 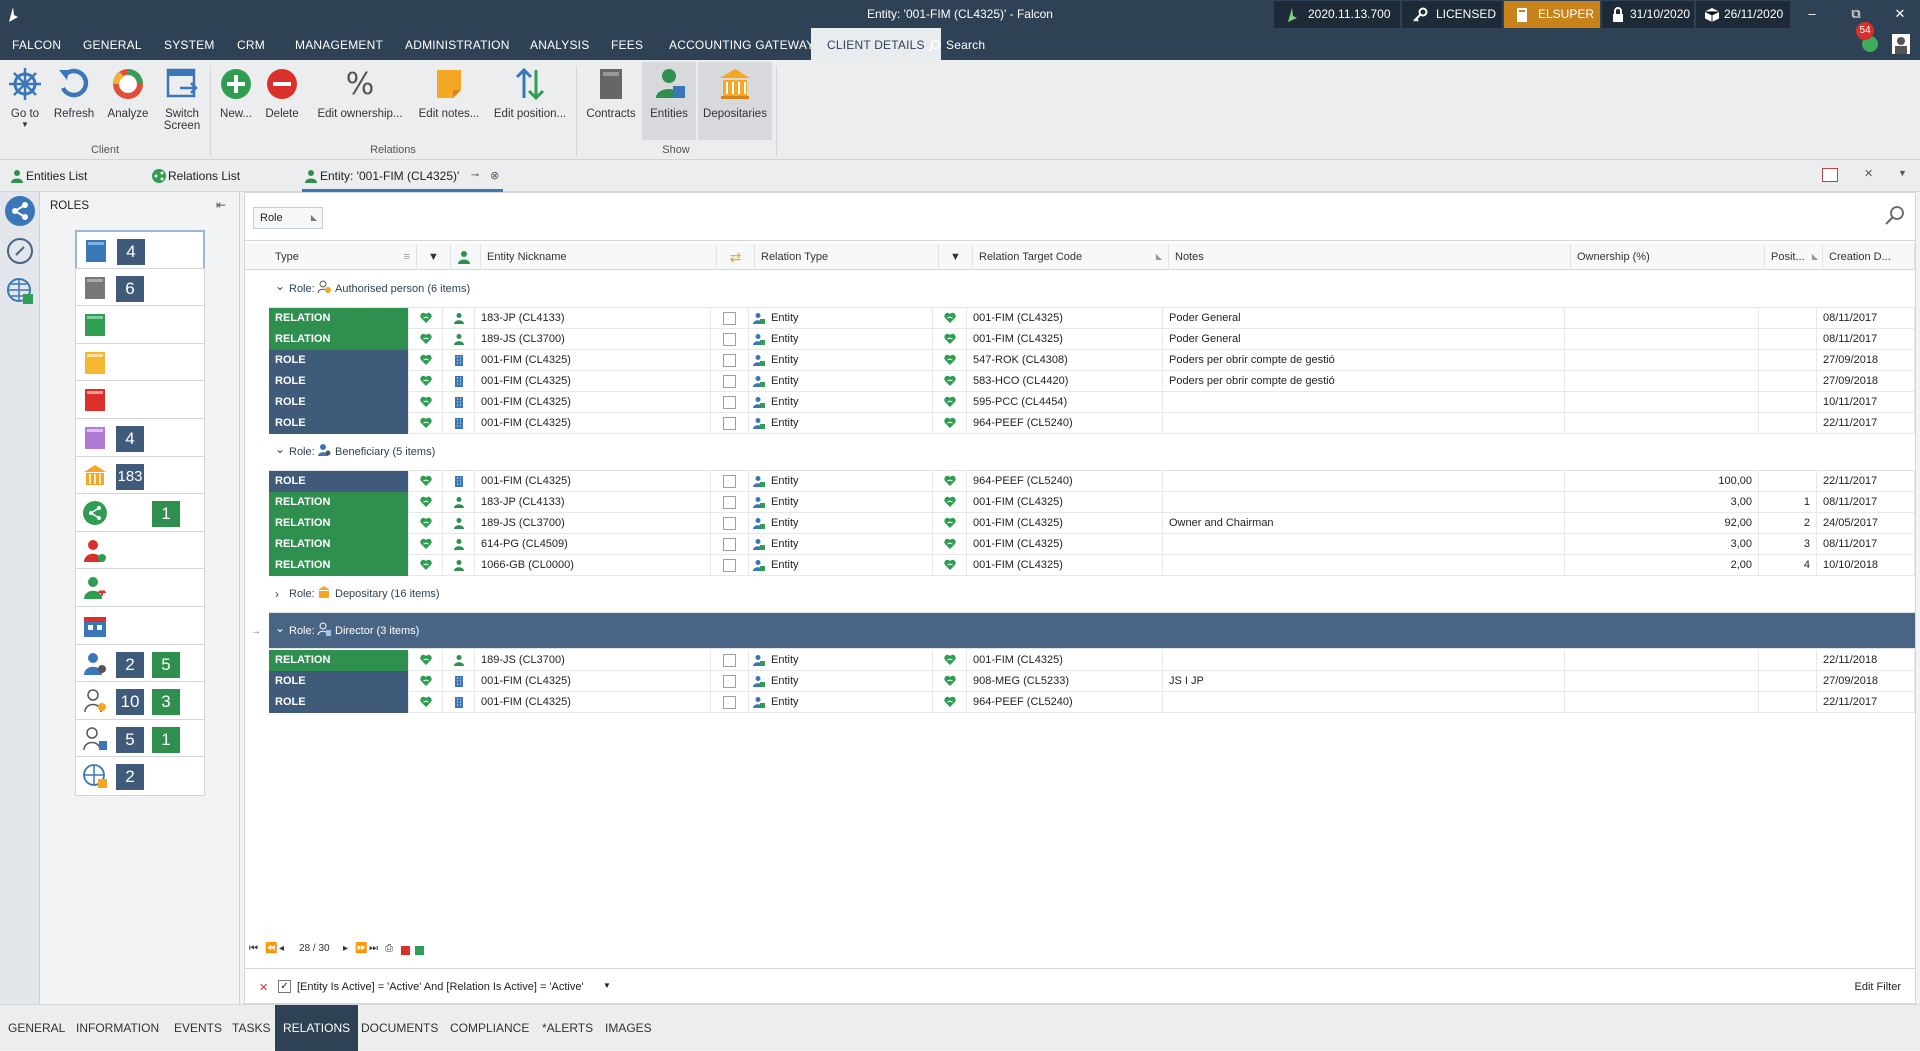 What do you see at coordinates (628, 1028) in the screenshot?
I see `tab-images: IMAGES` at bounding box center [628, 1028].